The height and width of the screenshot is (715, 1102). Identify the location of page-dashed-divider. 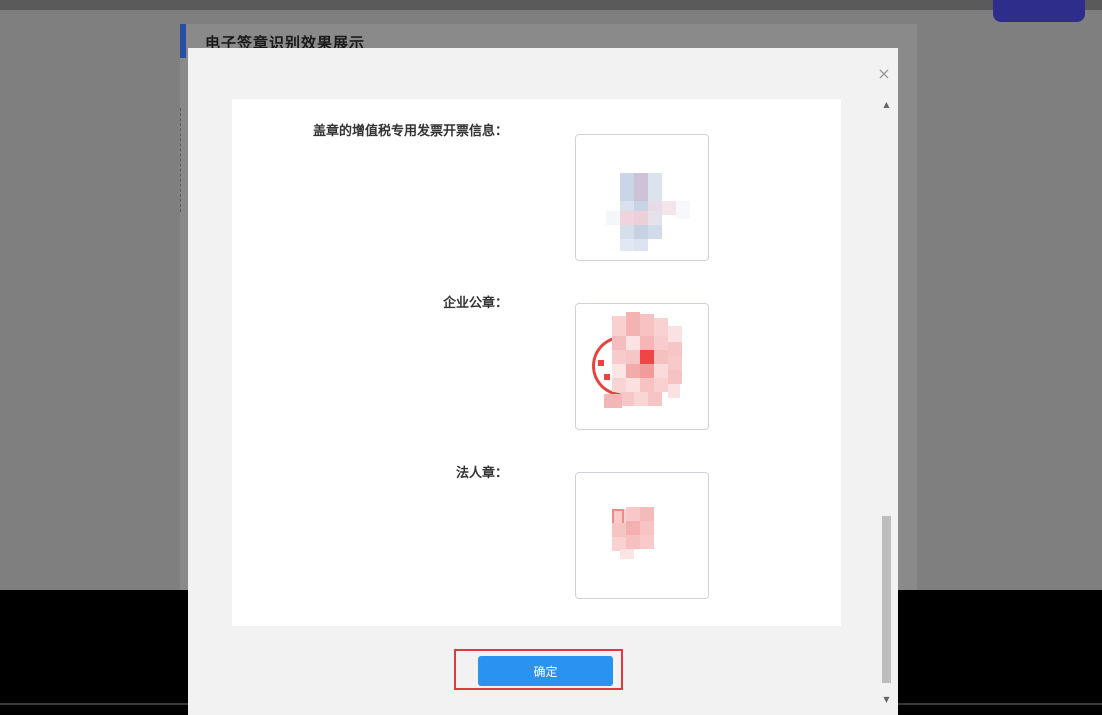
(181, 160).